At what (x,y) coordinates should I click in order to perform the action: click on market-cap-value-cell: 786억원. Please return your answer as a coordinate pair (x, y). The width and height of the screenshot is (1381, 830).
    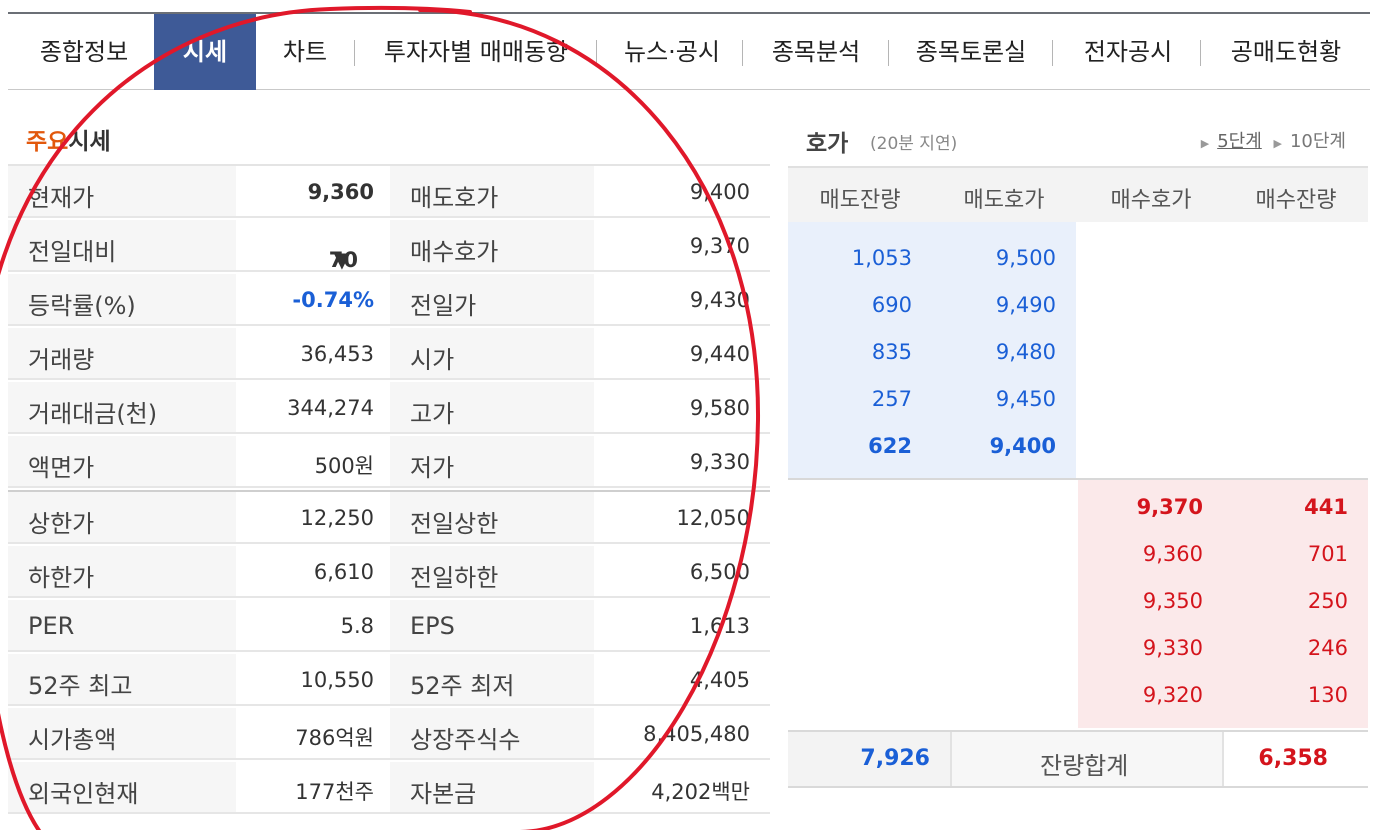
    Looking at the image, I should click on (313, 734).